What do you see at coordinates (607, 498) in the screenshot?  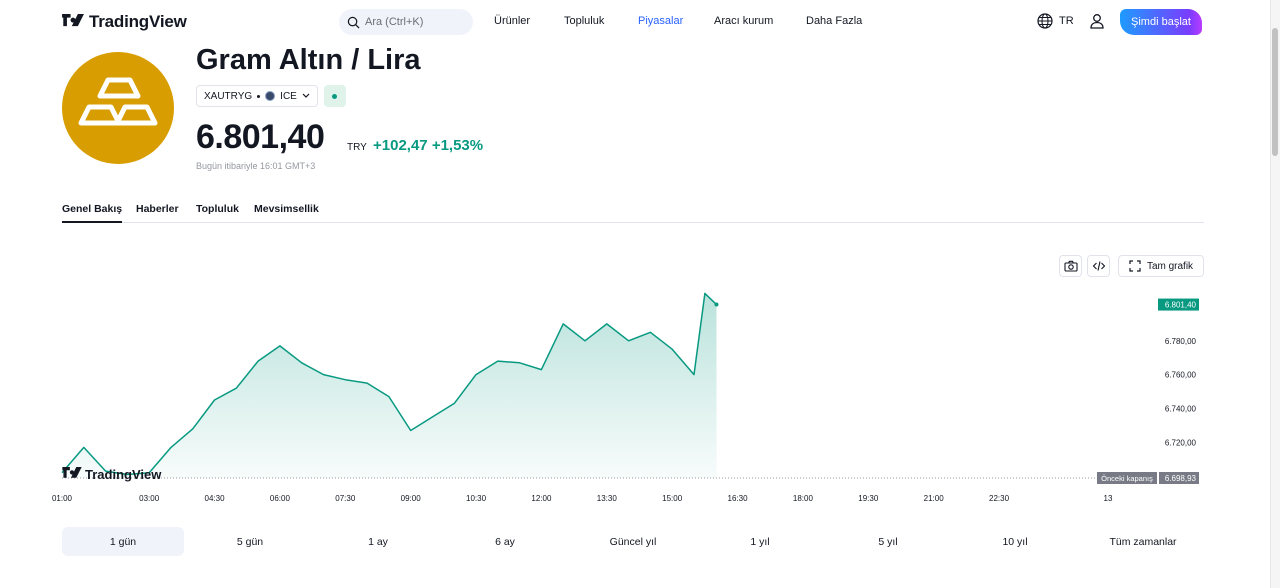 I see `x-tick-label: 13:30` at bounding box center [607, 498].